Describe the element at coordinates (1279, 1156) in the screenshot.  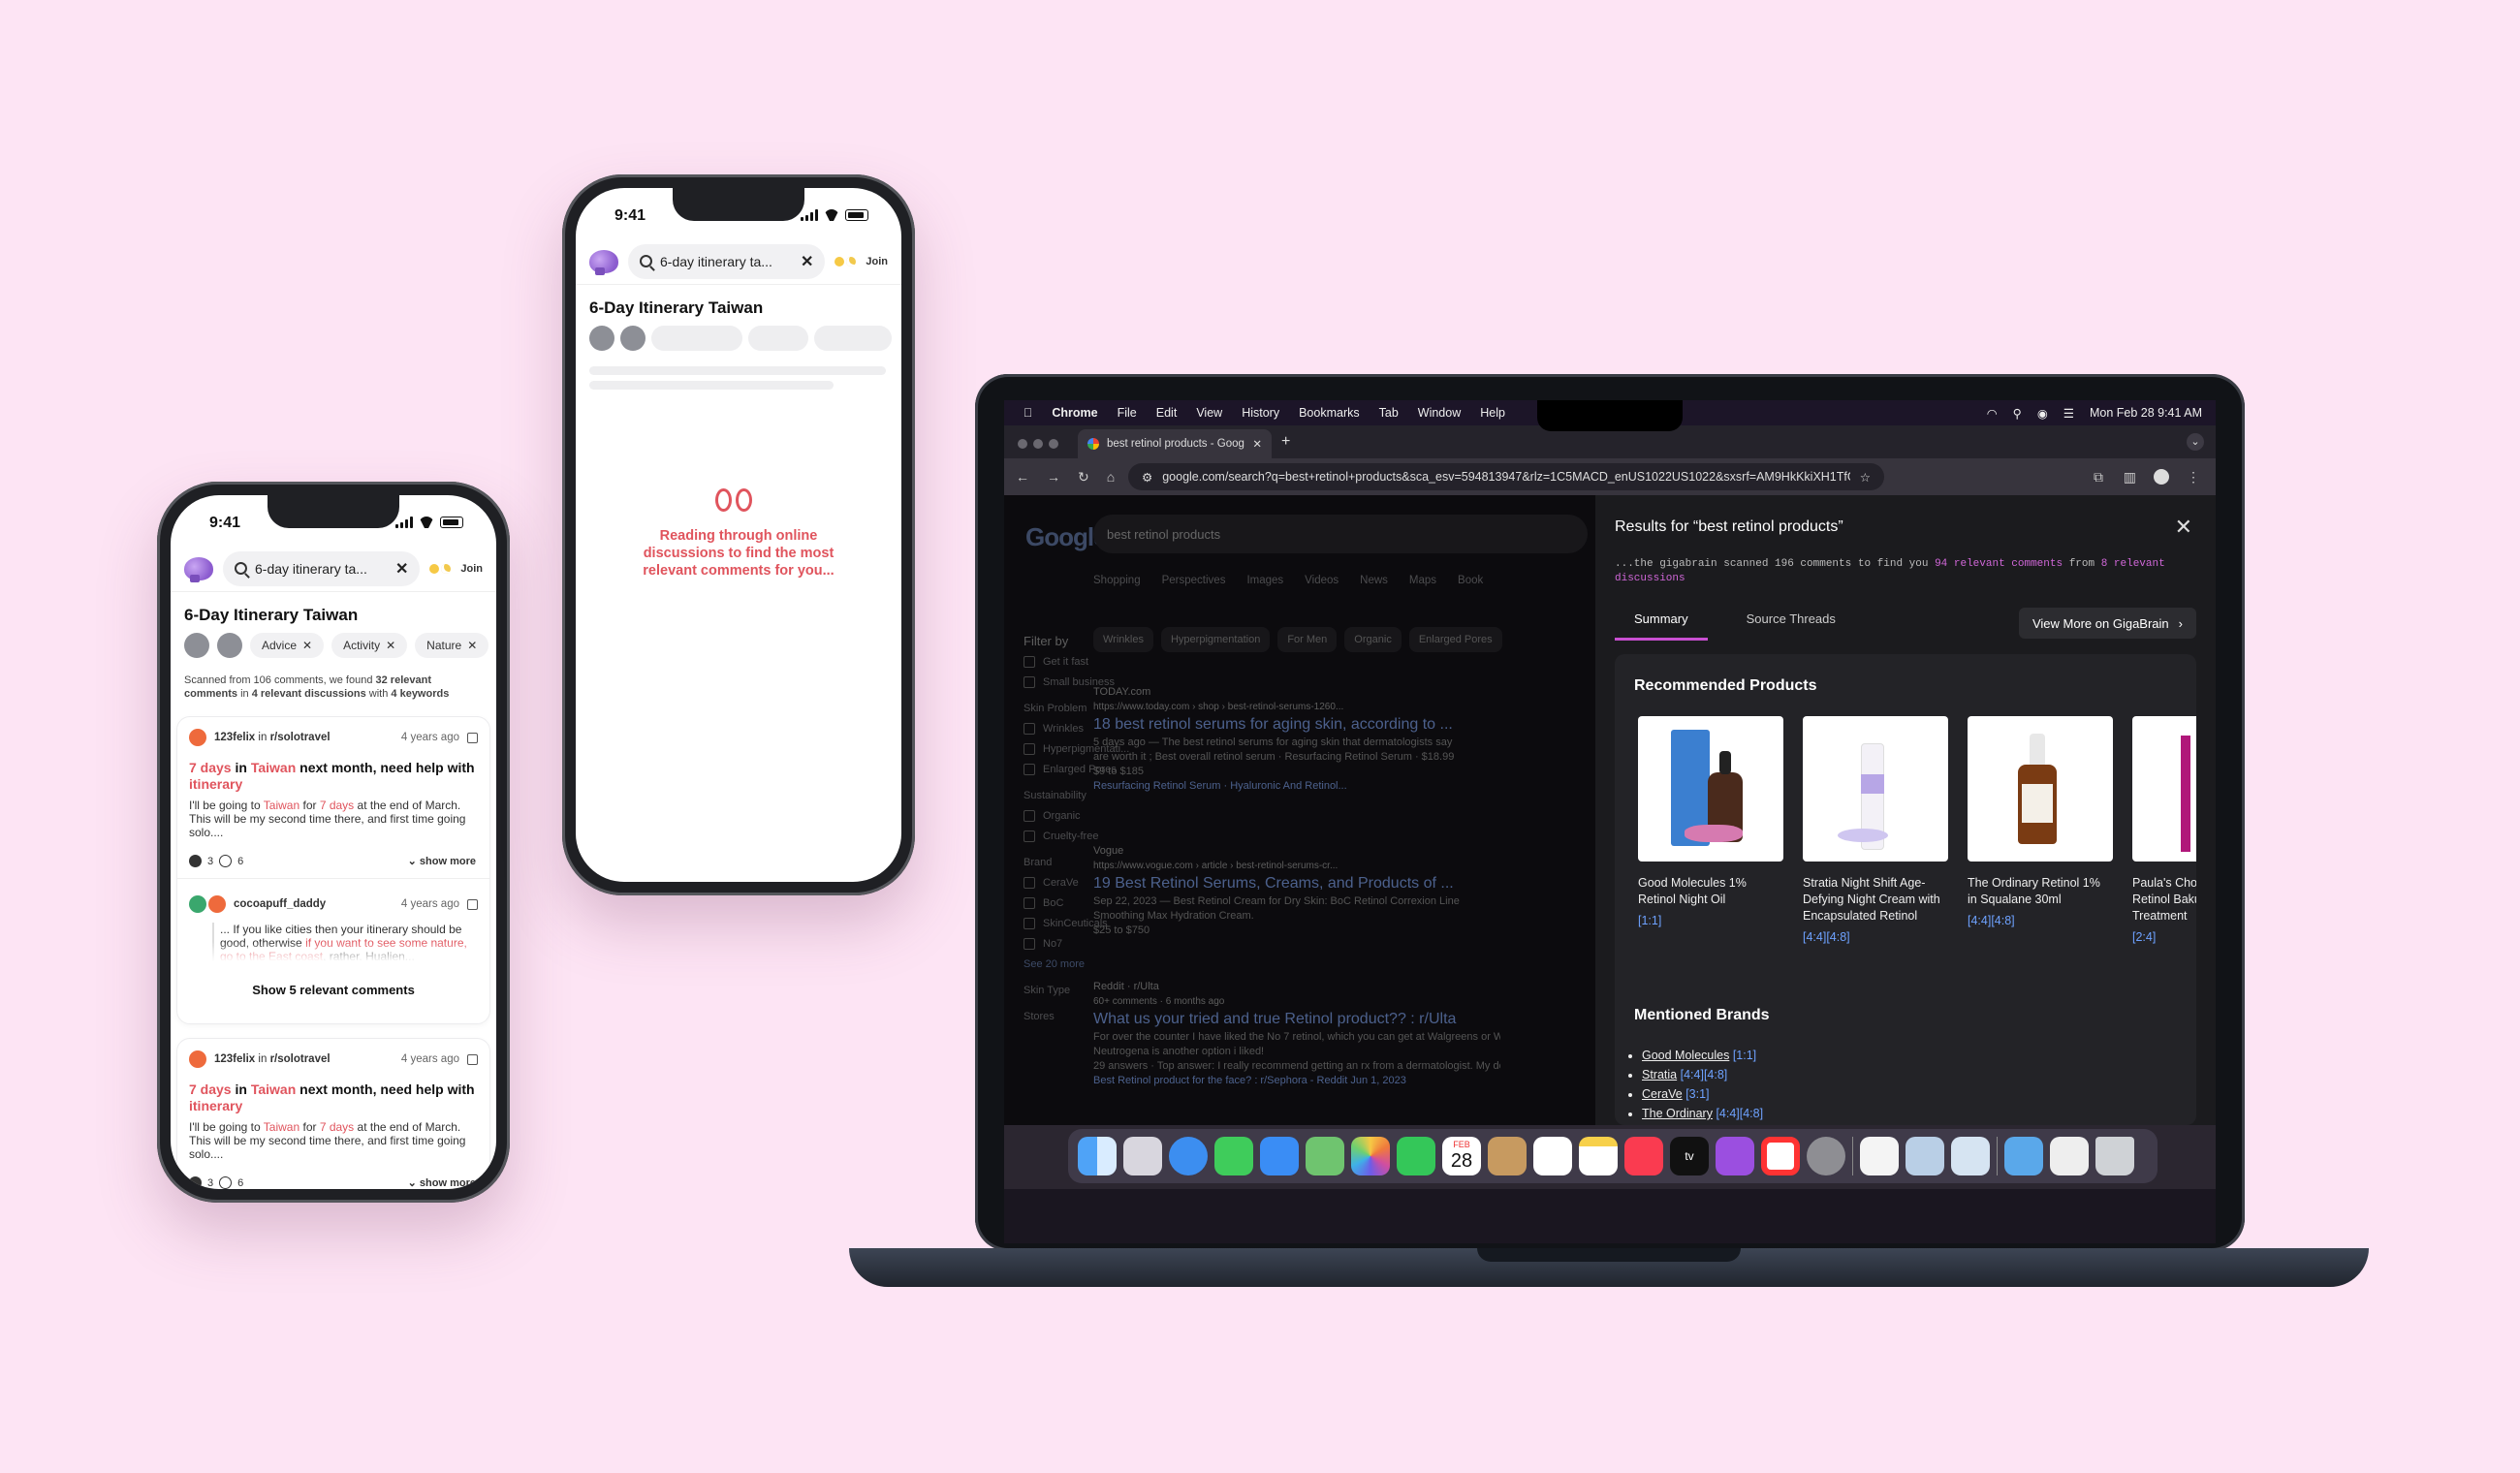
I see `mail-icon` at that location.